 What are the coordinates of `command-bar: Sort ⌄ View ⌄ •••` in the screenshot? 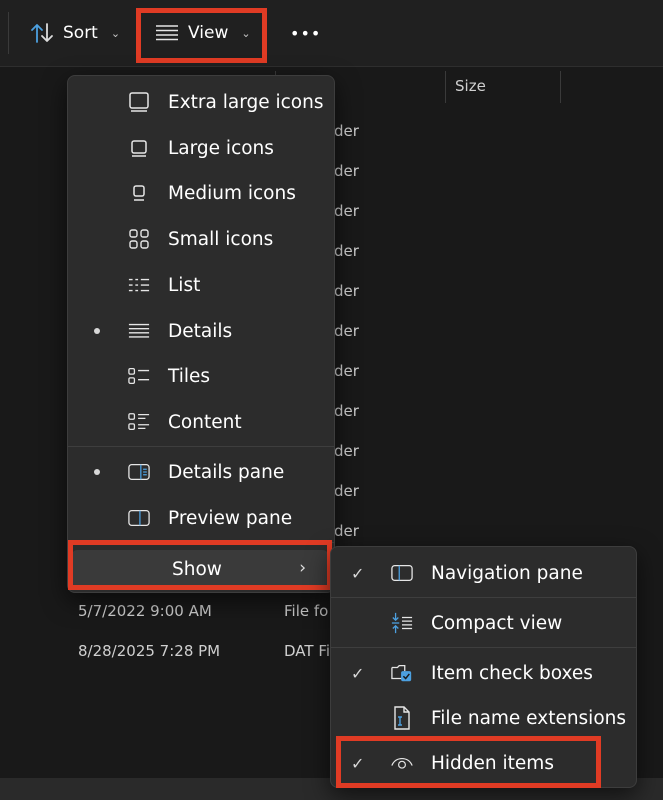 It's located at (331, 33).